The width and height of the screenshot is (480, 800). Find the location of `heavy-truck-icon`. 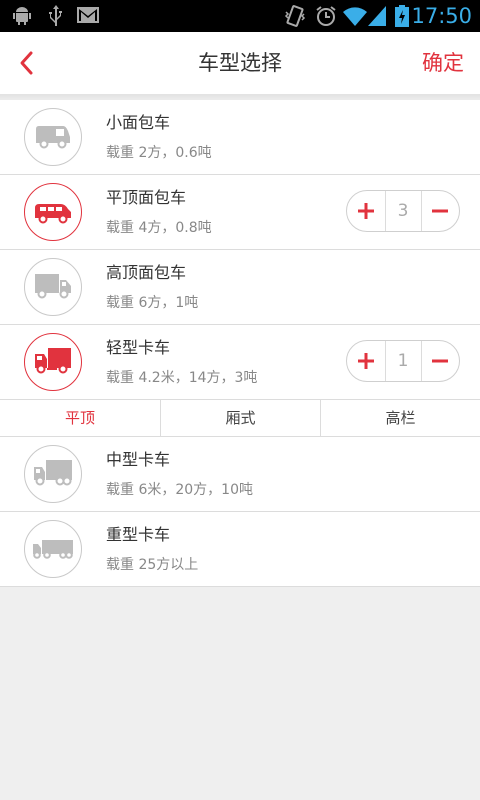

heavy-truck-icon is located at coordinates (53, 549).